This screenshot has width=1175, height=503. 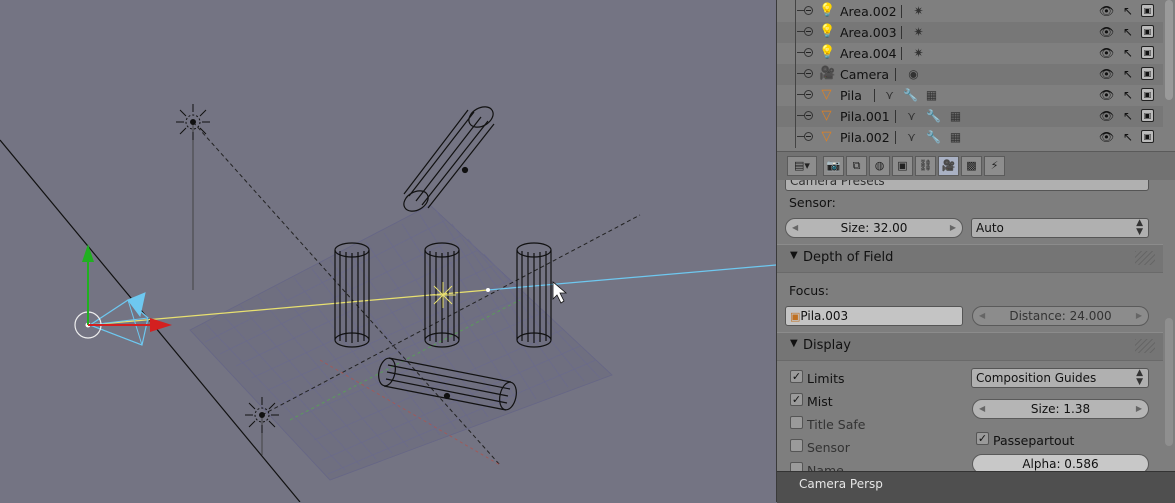 I want to click on render-tab-icon: 📷, so click(x=833, y=166).